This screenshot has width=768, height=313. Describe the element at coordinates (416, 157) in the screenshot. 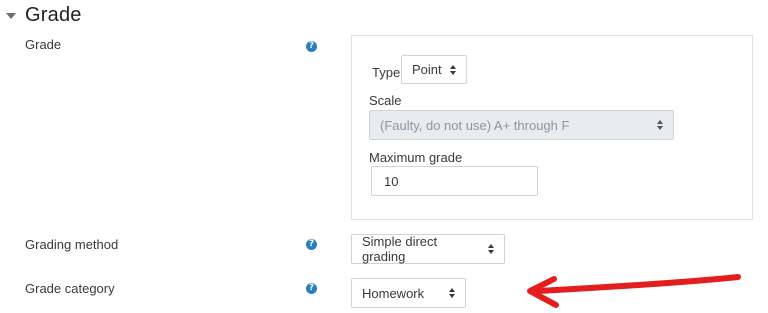

I see `max-grade-label: Maximum grade` at that location.